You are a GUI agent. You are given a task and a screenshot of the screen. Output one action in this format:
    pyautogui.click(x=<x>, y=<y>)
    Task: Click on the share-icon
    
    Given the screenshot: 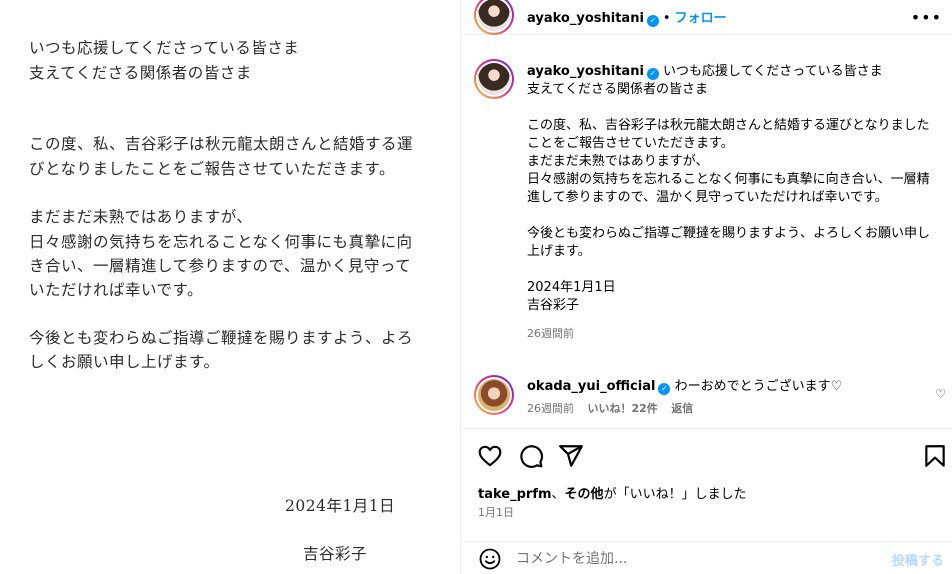 What is the action you would take?
    pyautogui.click(x=571, y=456)
    